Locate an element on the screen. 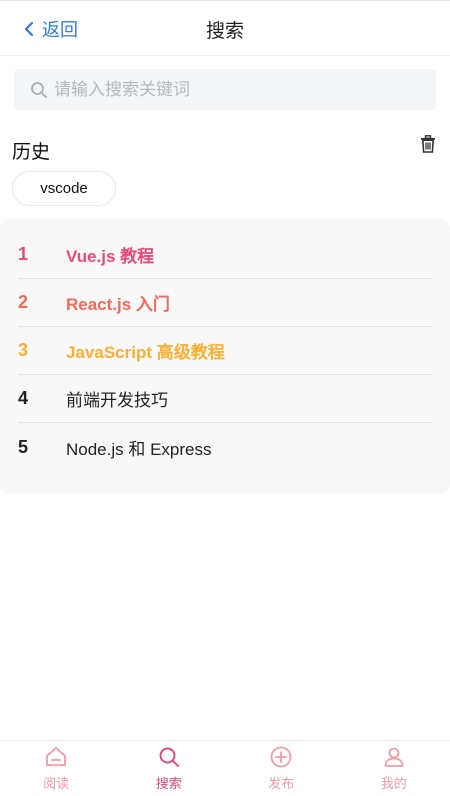 The image size is (450, 796). hot-item: 3 JavaScript 高级教程 is located at coordinates (225, 351).